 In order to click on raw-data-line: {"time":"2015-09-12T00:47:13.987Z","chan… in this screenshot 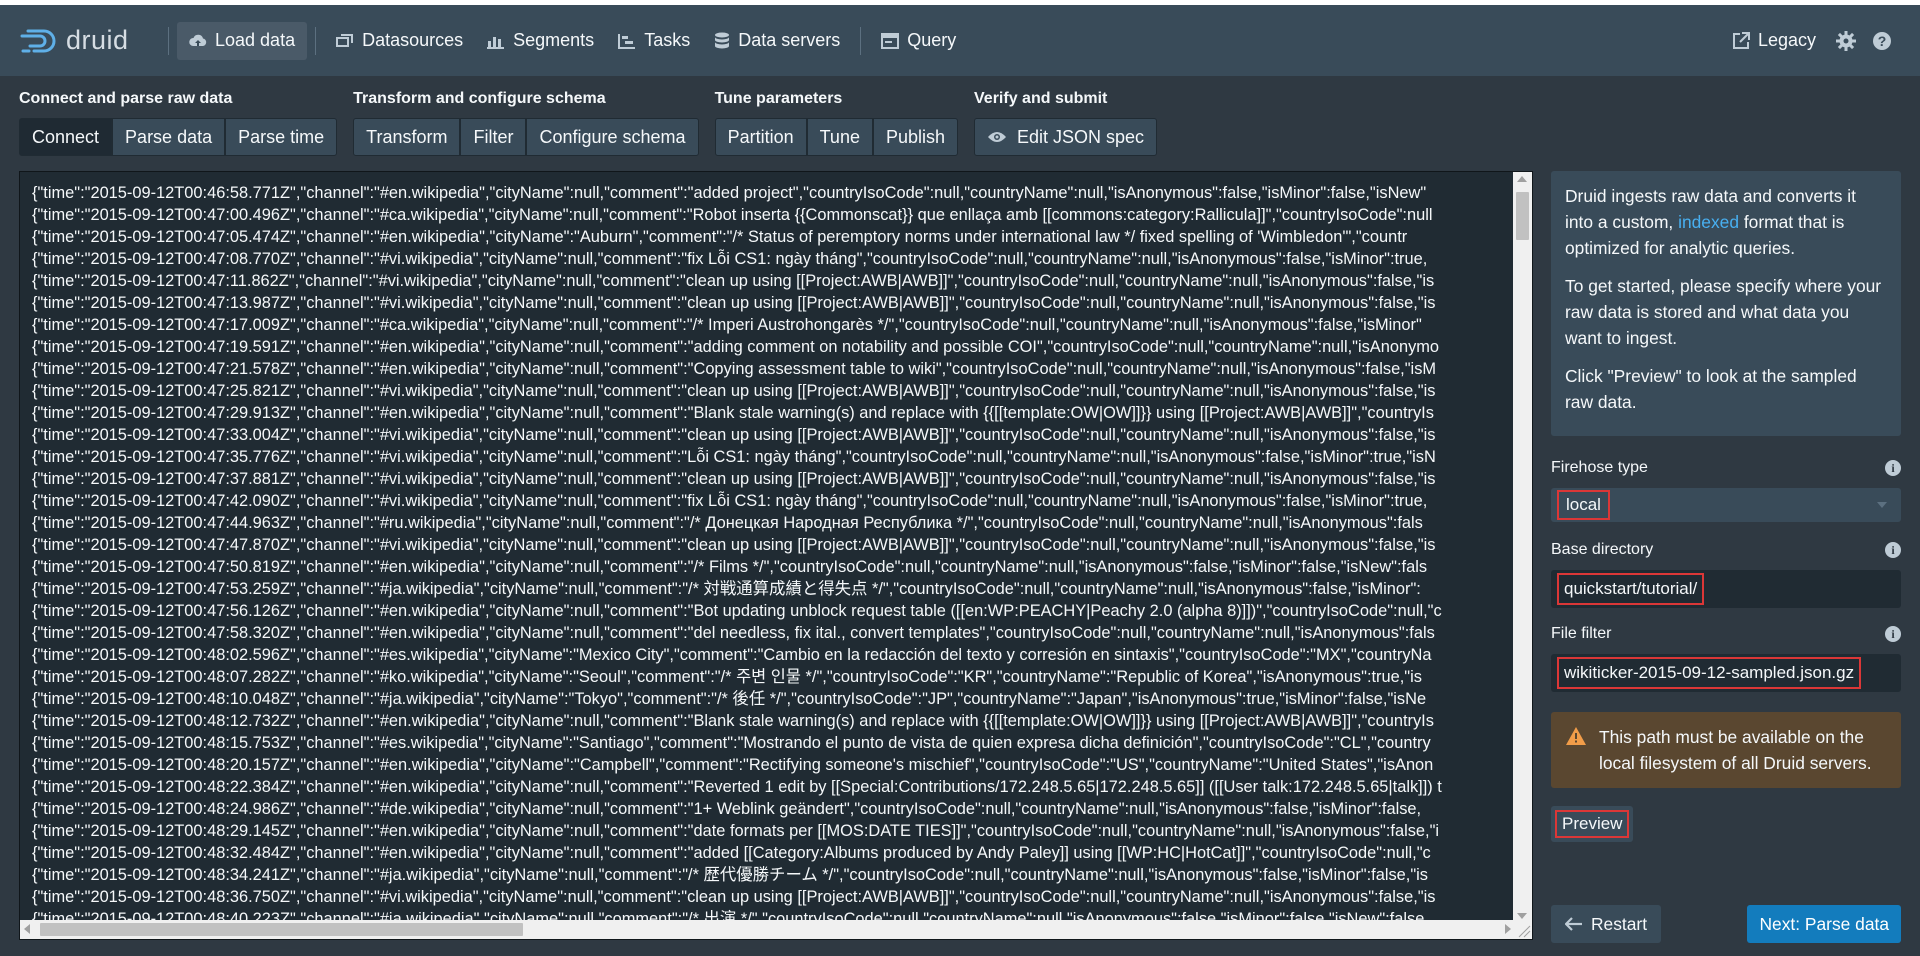, I will do `click(734, 303)`.